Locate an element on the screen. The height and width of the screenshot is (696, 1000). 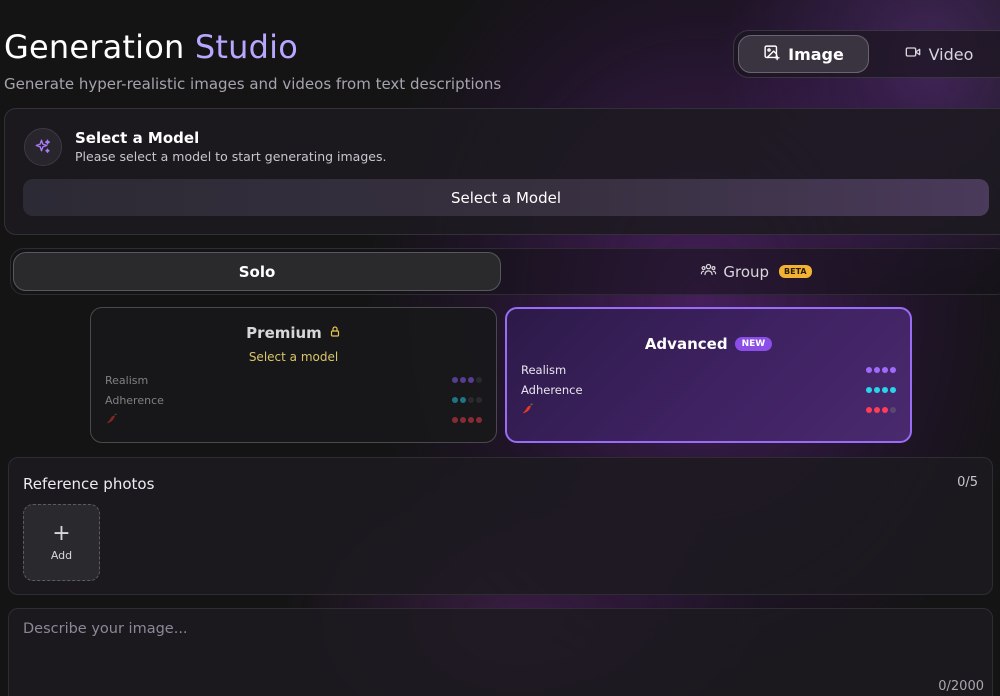
plus-icon: + is located at coordinates (61, 533).